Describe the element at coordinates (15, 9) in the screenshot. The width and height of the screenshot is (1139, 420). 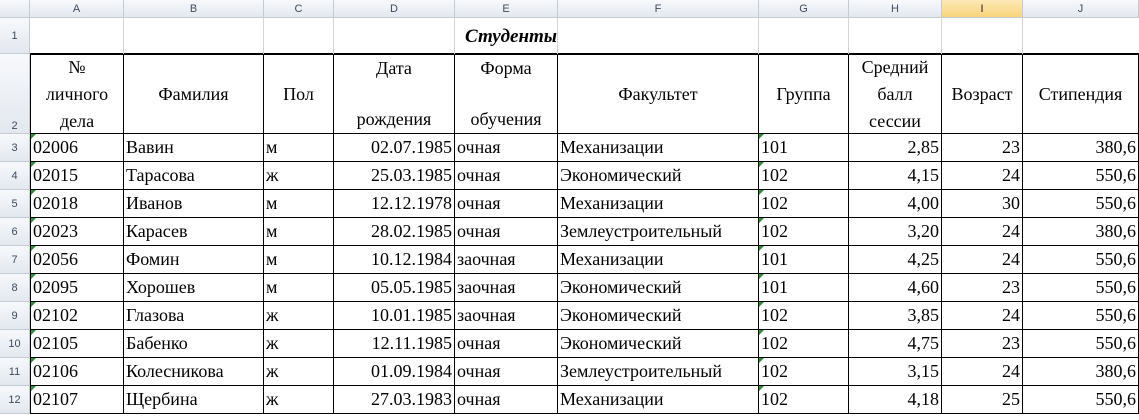
I see `select-all-corner` at that location.